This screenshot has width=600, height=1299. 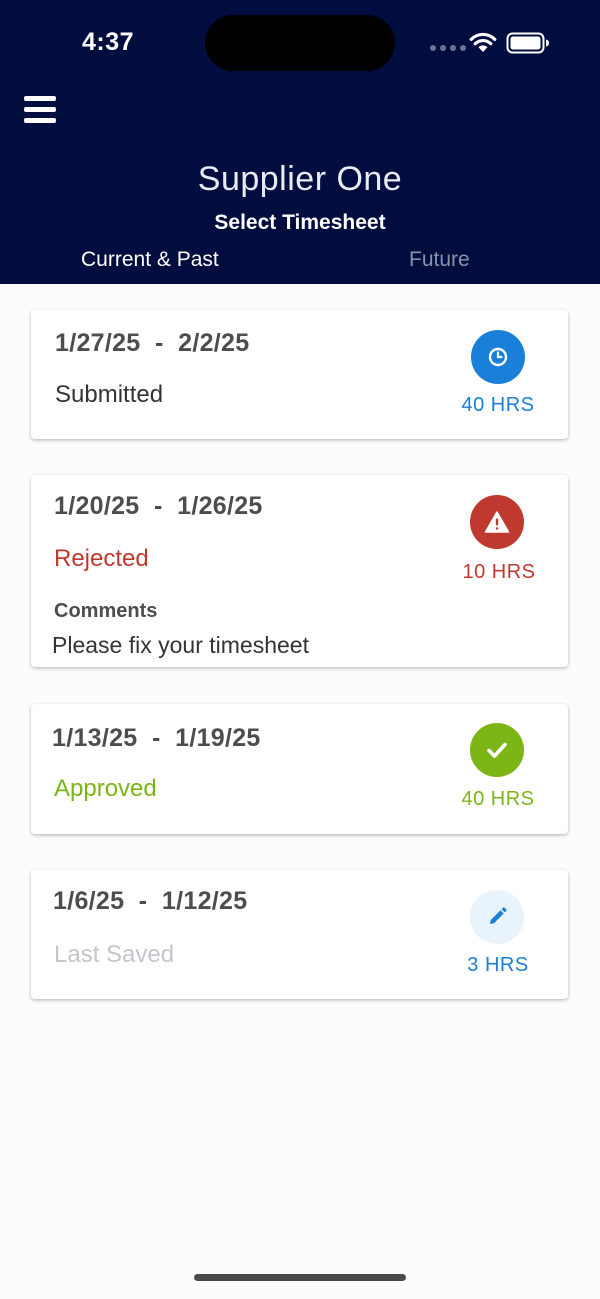 I want to click on wifi-icon, so click(x=483, y=42).